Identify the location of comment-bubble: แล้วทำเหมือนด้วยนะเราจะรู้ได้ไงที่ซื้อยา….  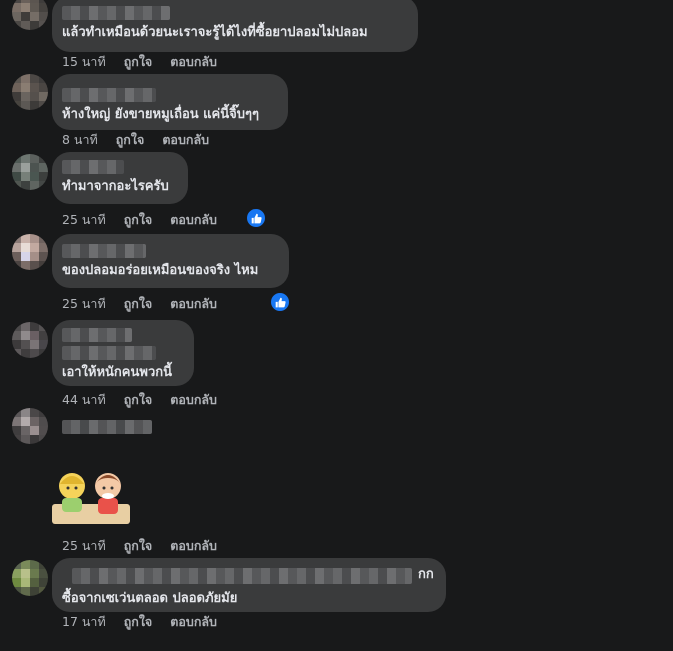
(235, 26).